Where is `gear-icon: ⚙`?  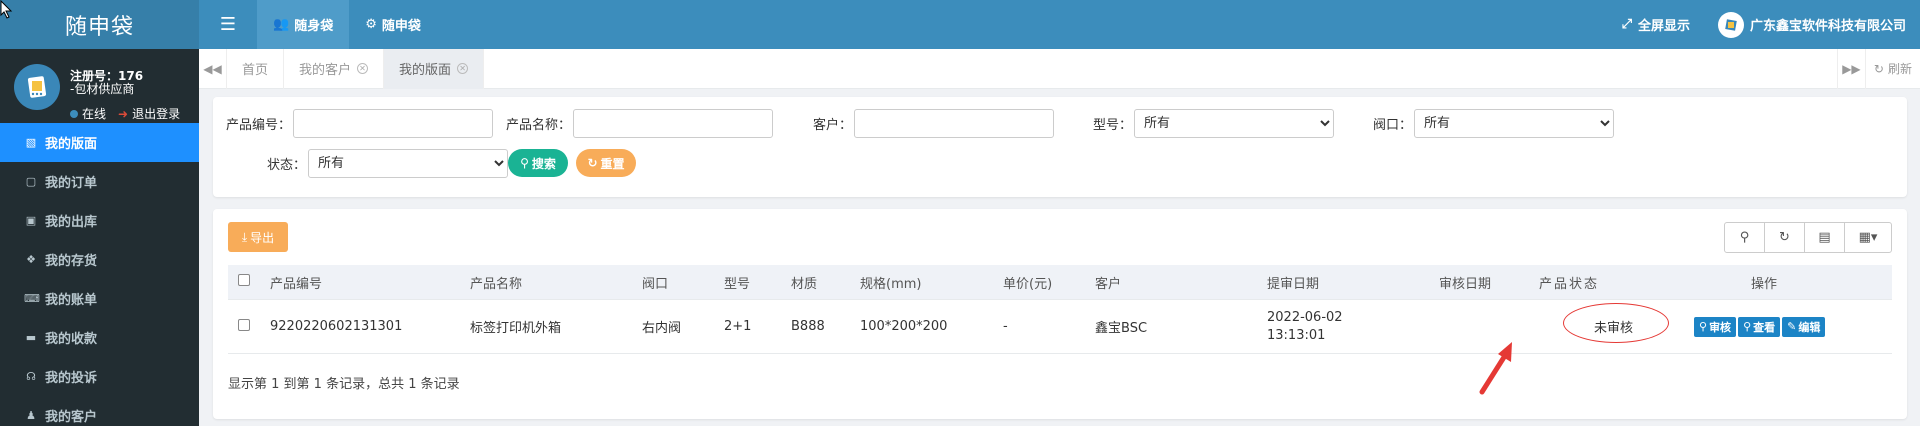 gear-icon: ⚙ is located at coordinates (371, 24).